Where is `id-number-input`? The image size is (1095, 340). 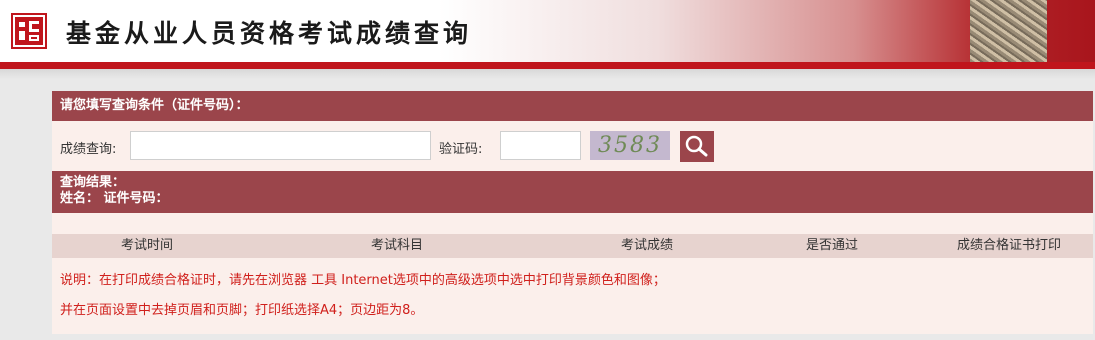
id-number-input is located at coordinates (280, 145).